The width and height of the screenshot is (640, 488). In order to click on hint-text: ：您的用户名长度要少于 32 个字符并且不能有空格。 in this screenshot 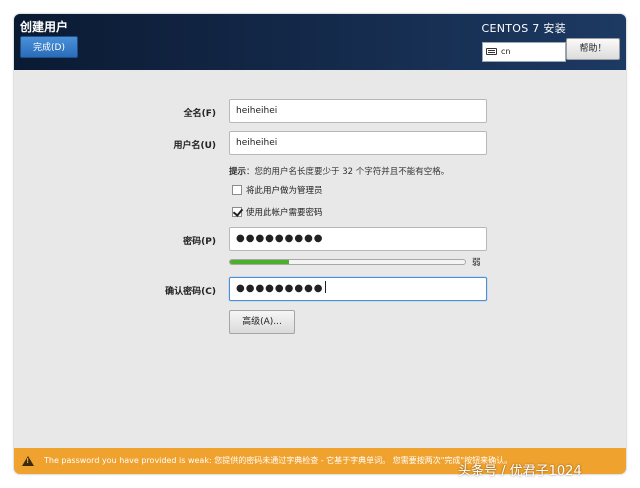, I will do `click(348, 172)`.